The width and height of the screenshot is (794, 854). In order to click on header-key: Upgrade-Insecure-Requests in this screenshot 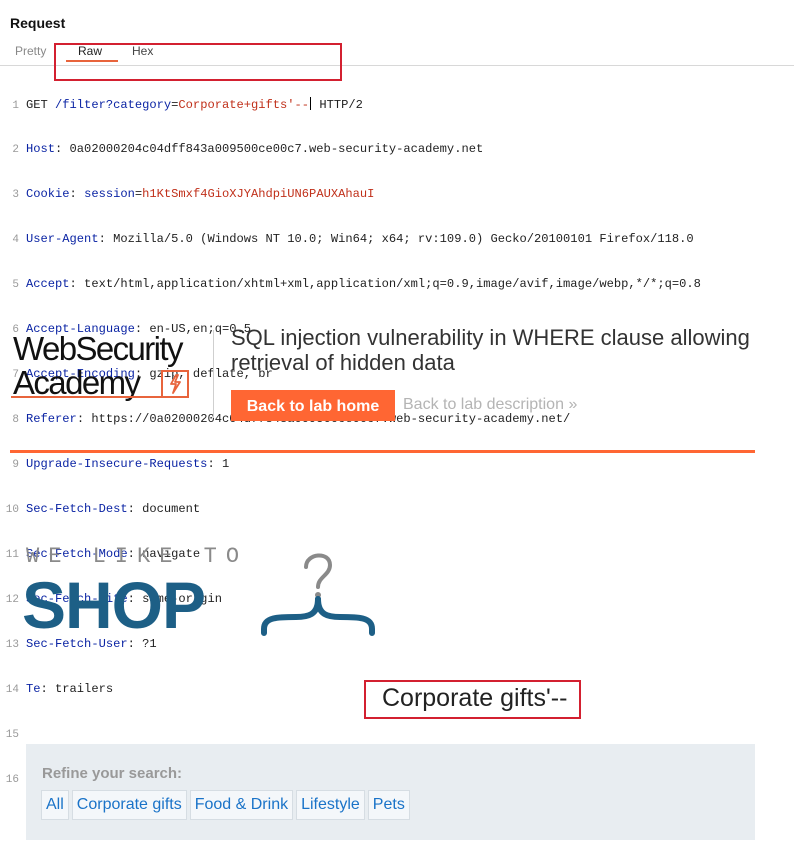, I will do `click(117, 464)`.